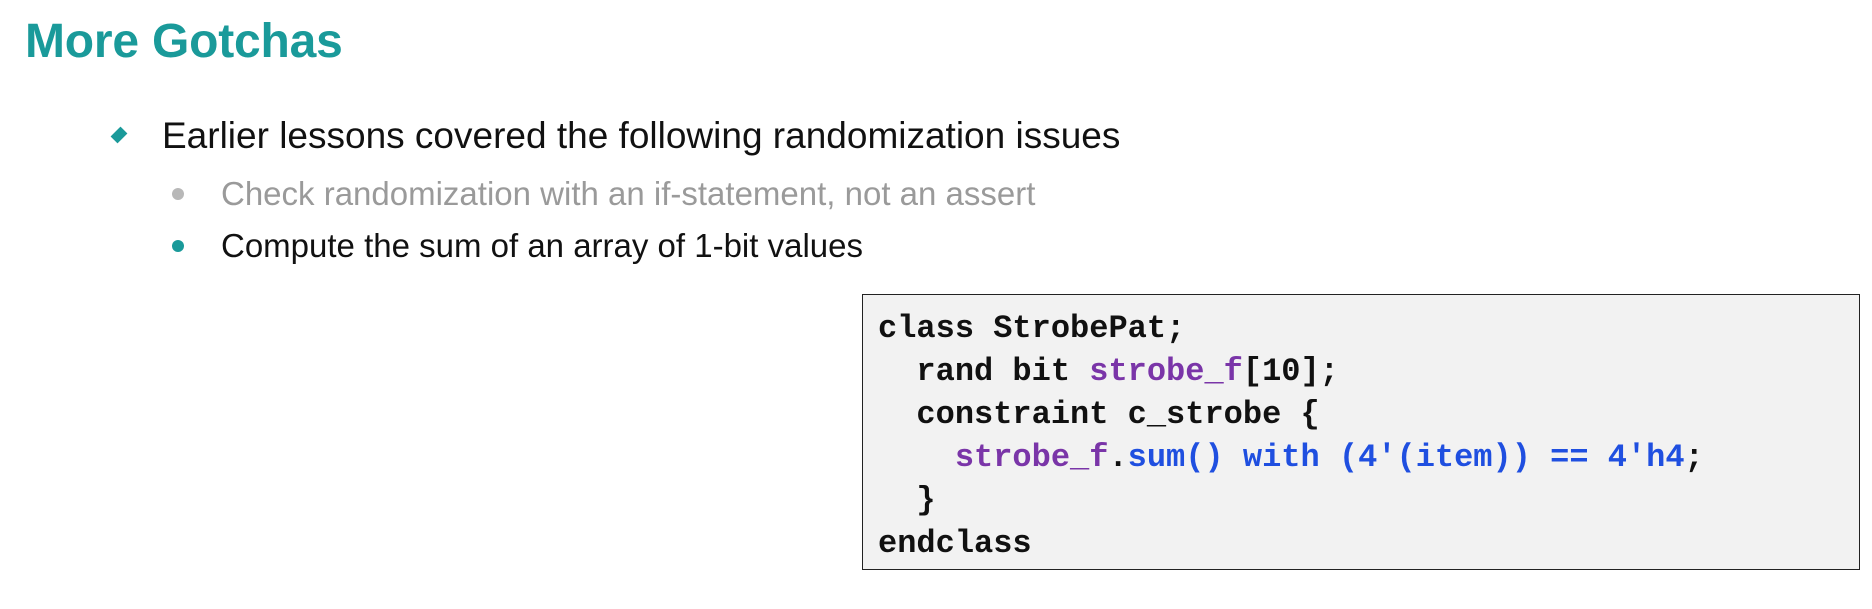  I want to click on code-line-2: rand bit strobe_f[10];, so click(1368, 371).